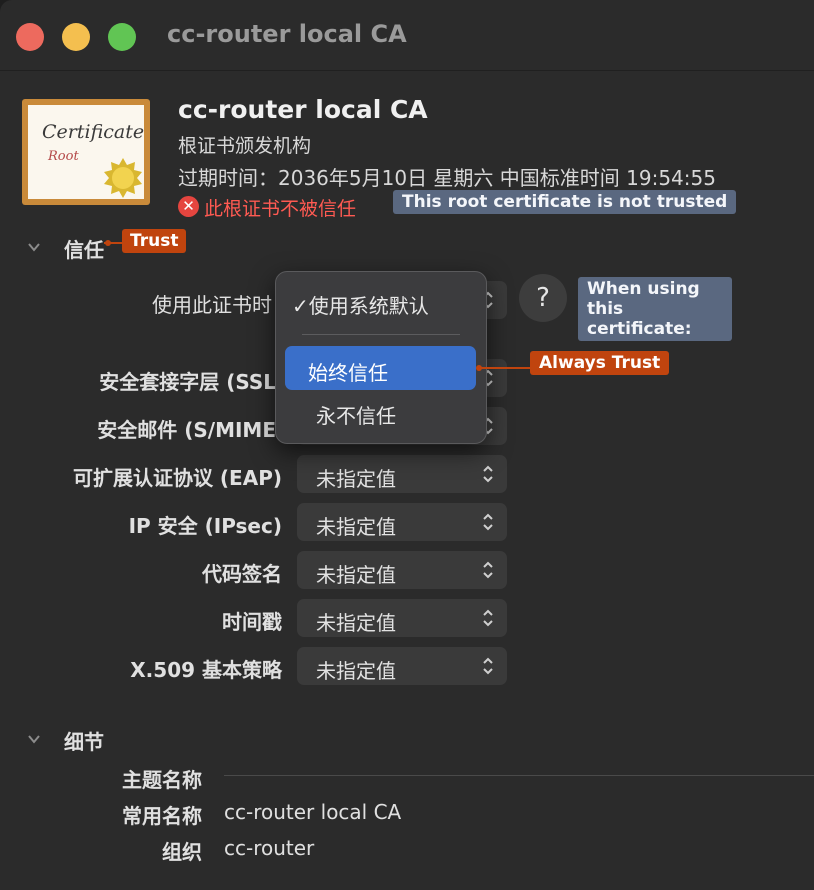 This screenshot has height=890, width=814. I want to click on eap-popup: 未指定值, so click(402, 474).